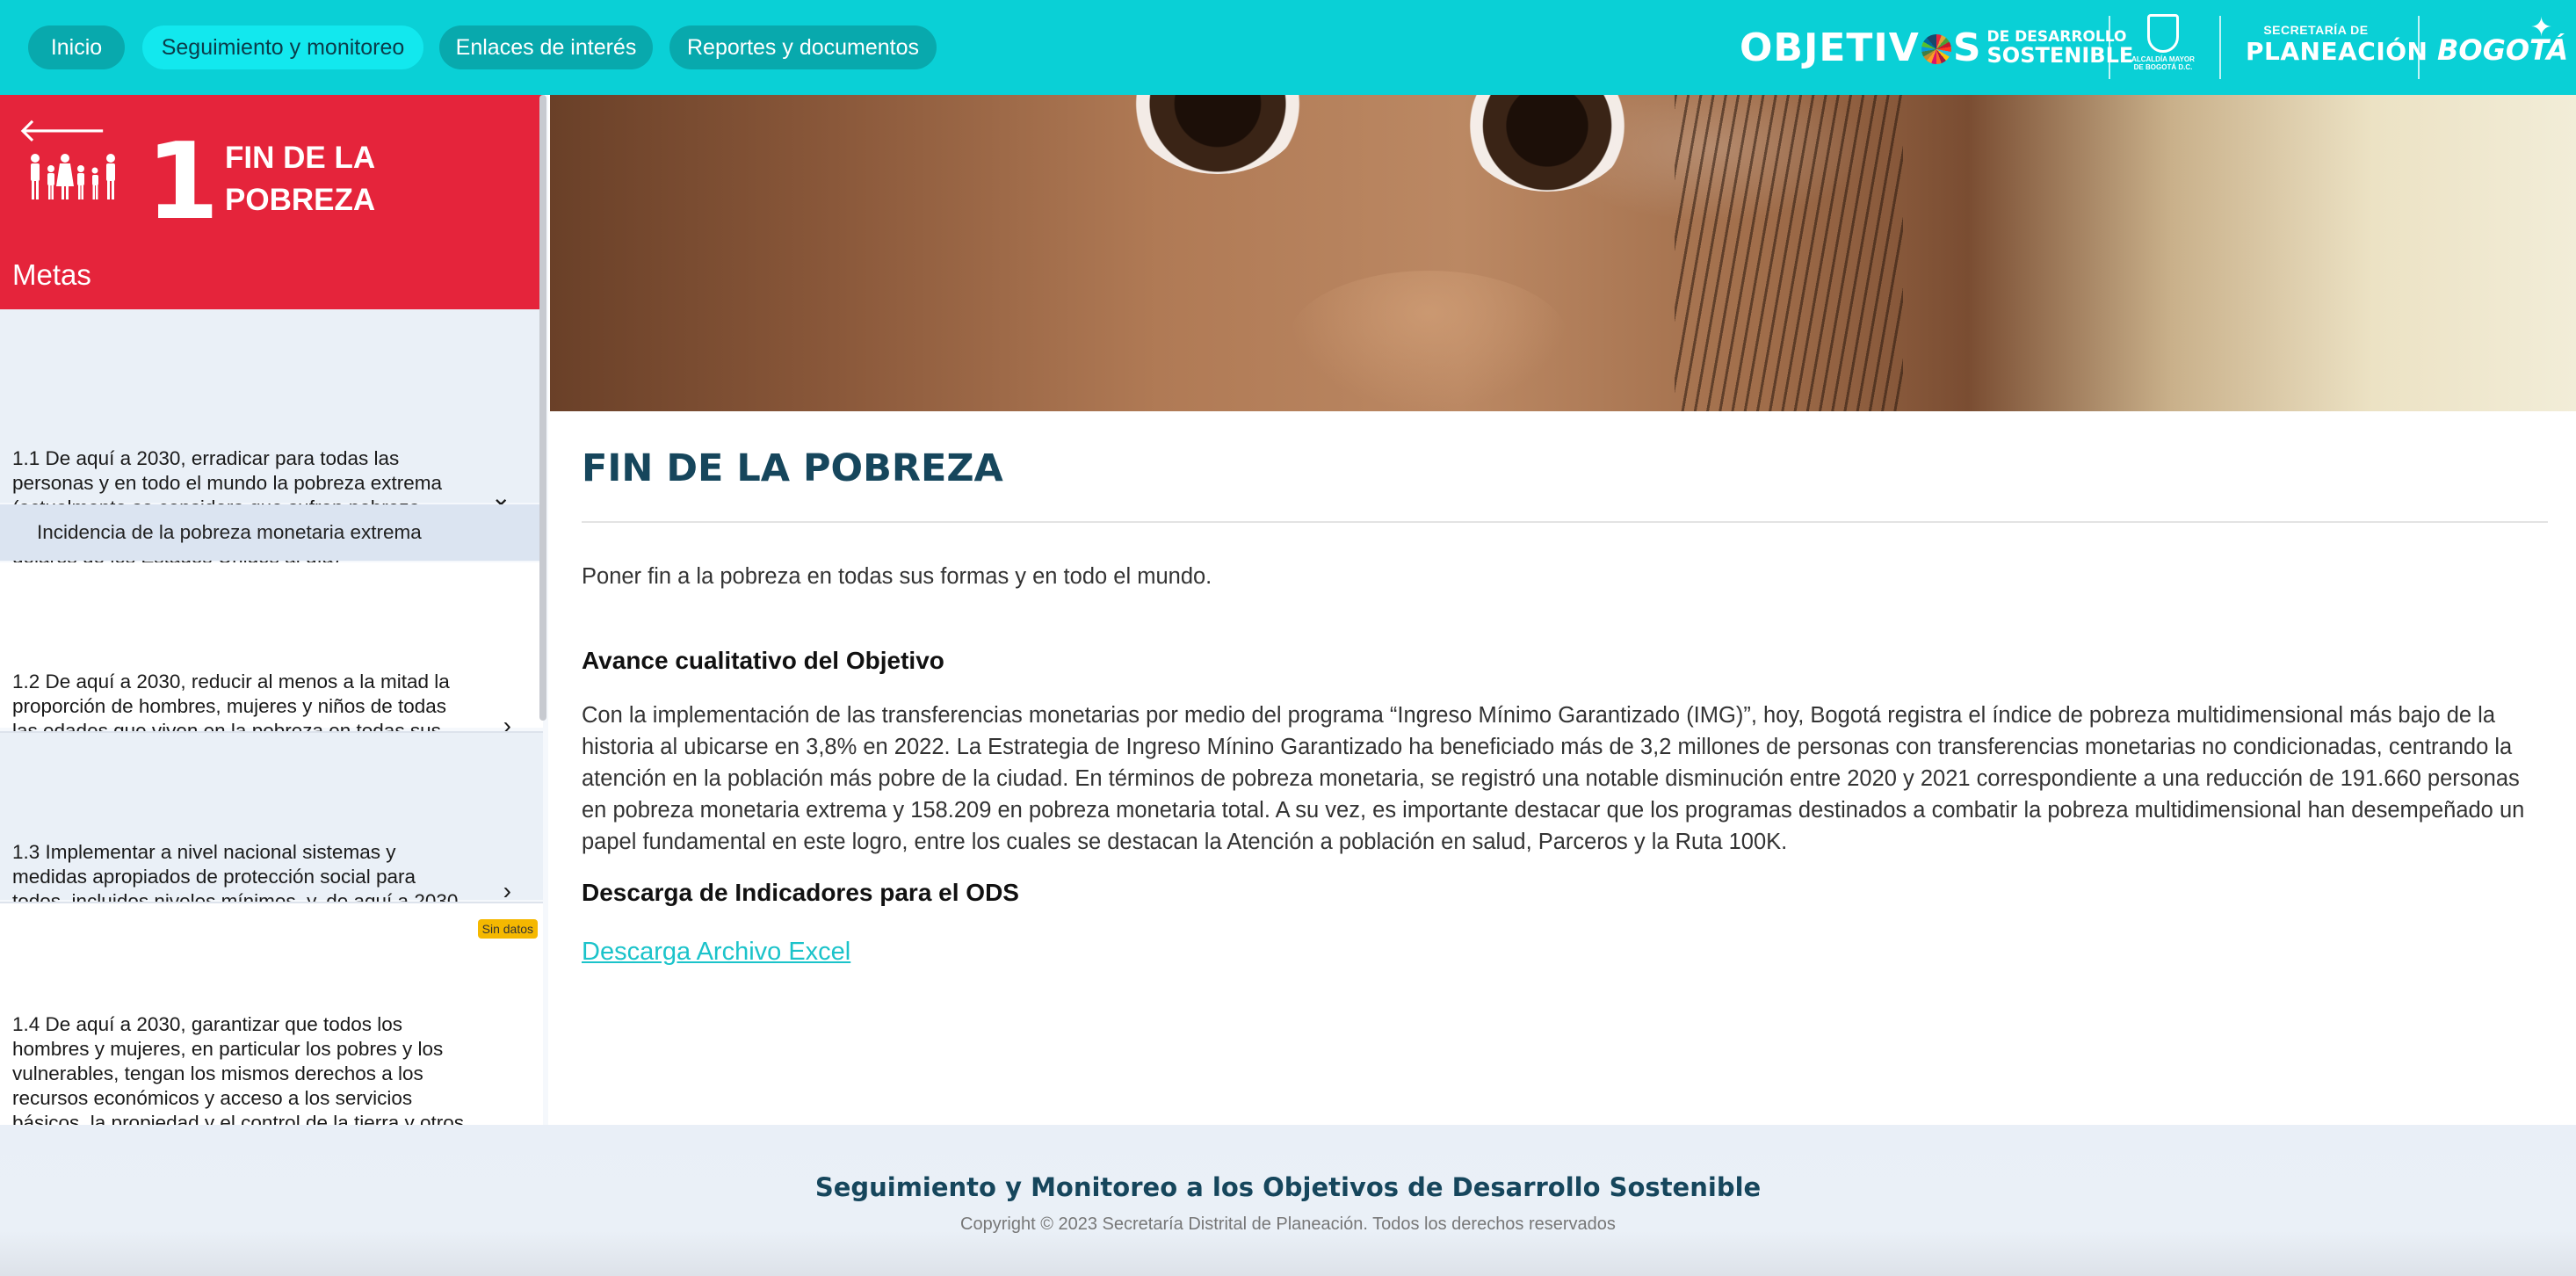 Image resolution: width=2576 pixels, height=1276 pixels. Describe the element at coordinates (763, 660) in the screenshot. I see `section-heading-avance: Avance cualitativo del Objetivo` at that location.